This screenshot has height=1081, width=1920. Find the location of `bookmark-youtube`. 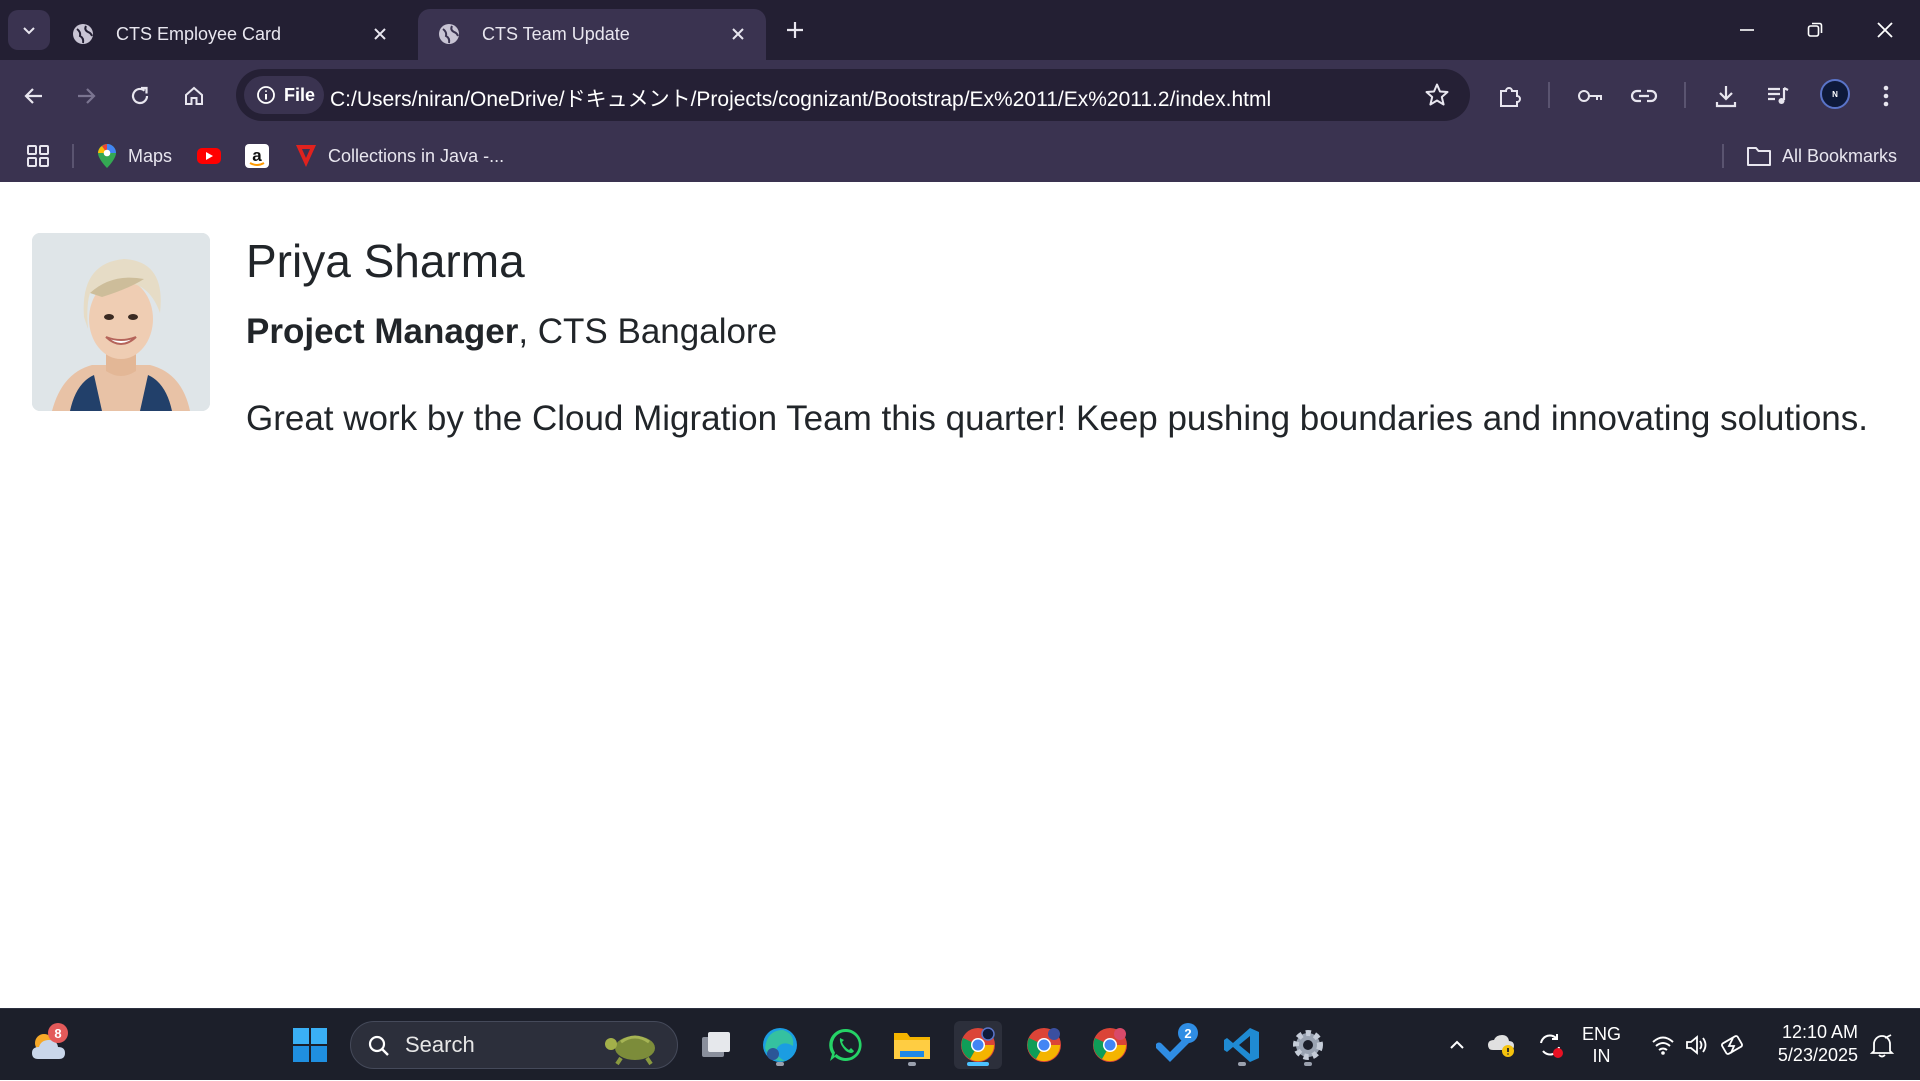

bookmark-youtube is located at coordinates (209, 156).